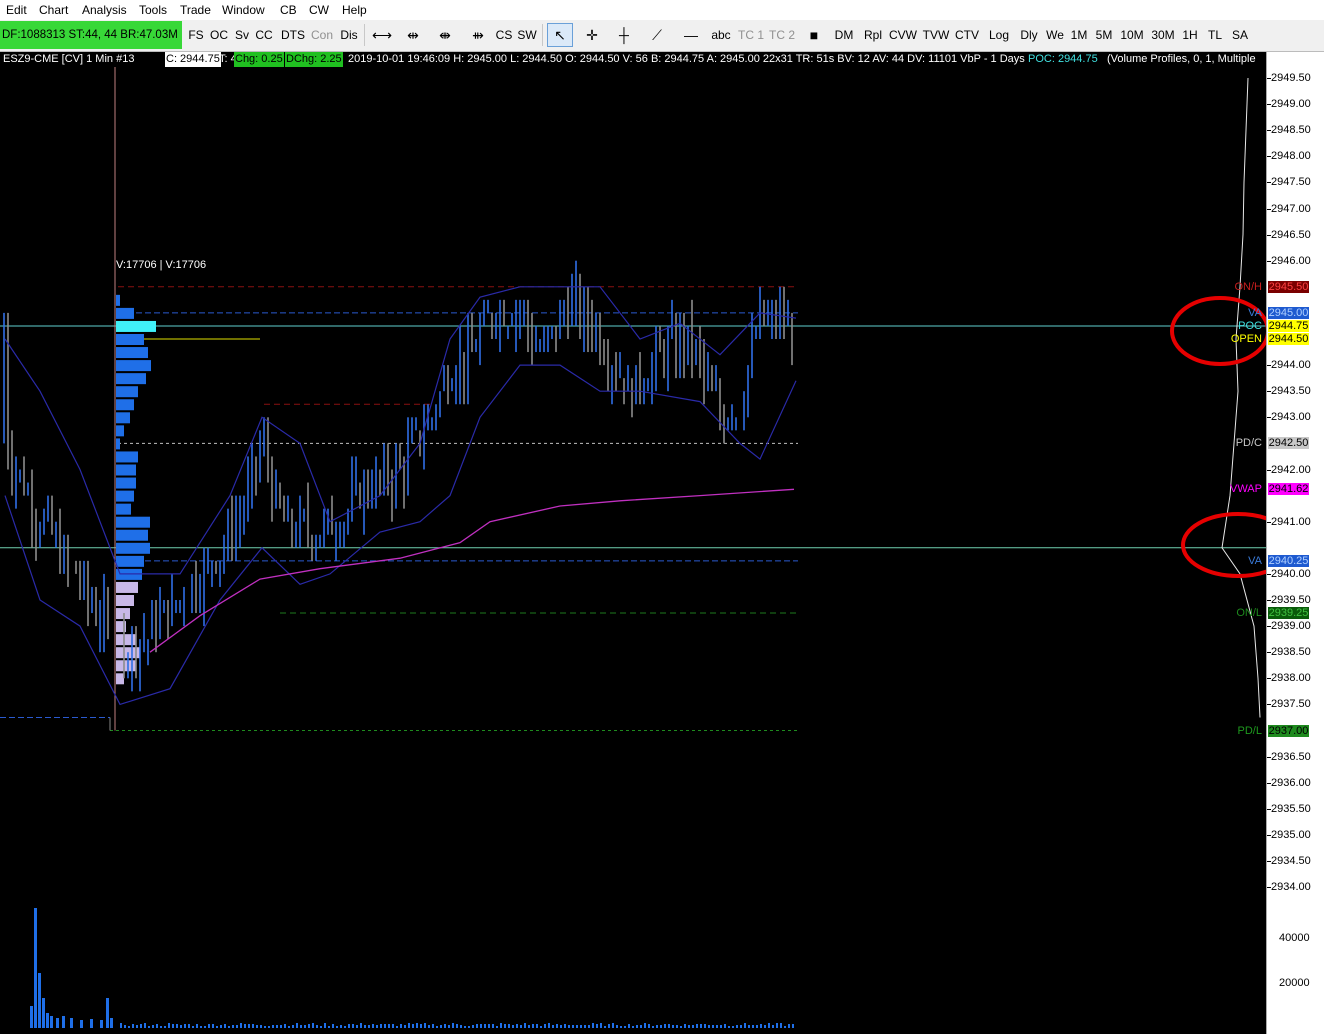 Image resolution: width=1324 pixels, height=1034 pixels. I want to click on sv-button: Sv, so click(242, 35).